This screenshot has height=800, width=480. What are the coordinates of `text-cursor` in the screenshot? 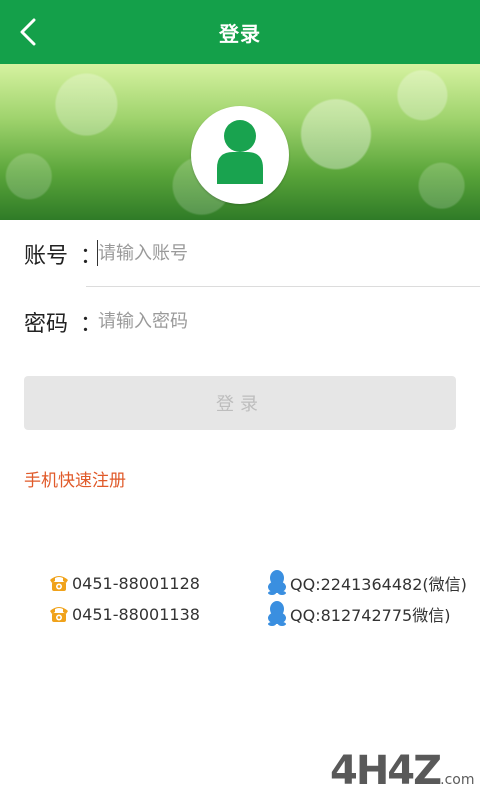 It's located at (97, 253).